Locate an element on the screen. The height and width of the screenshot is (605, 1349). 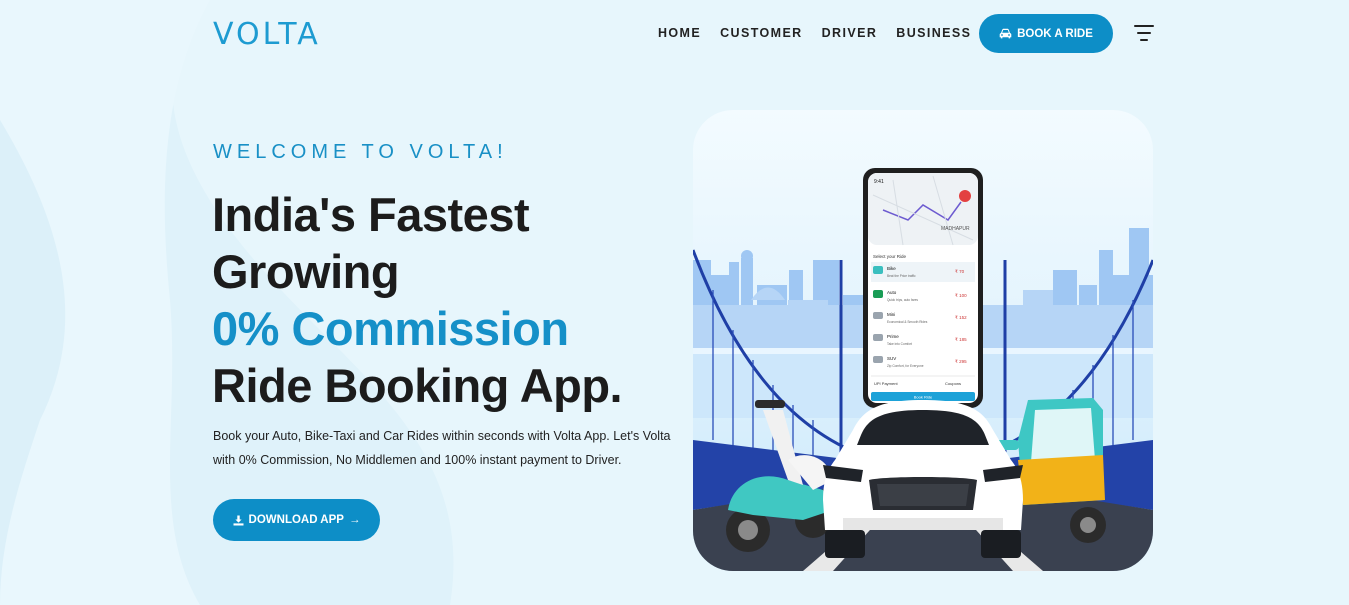
headline-line-4: Ride Booking App. is located at coordinates (417, 385).